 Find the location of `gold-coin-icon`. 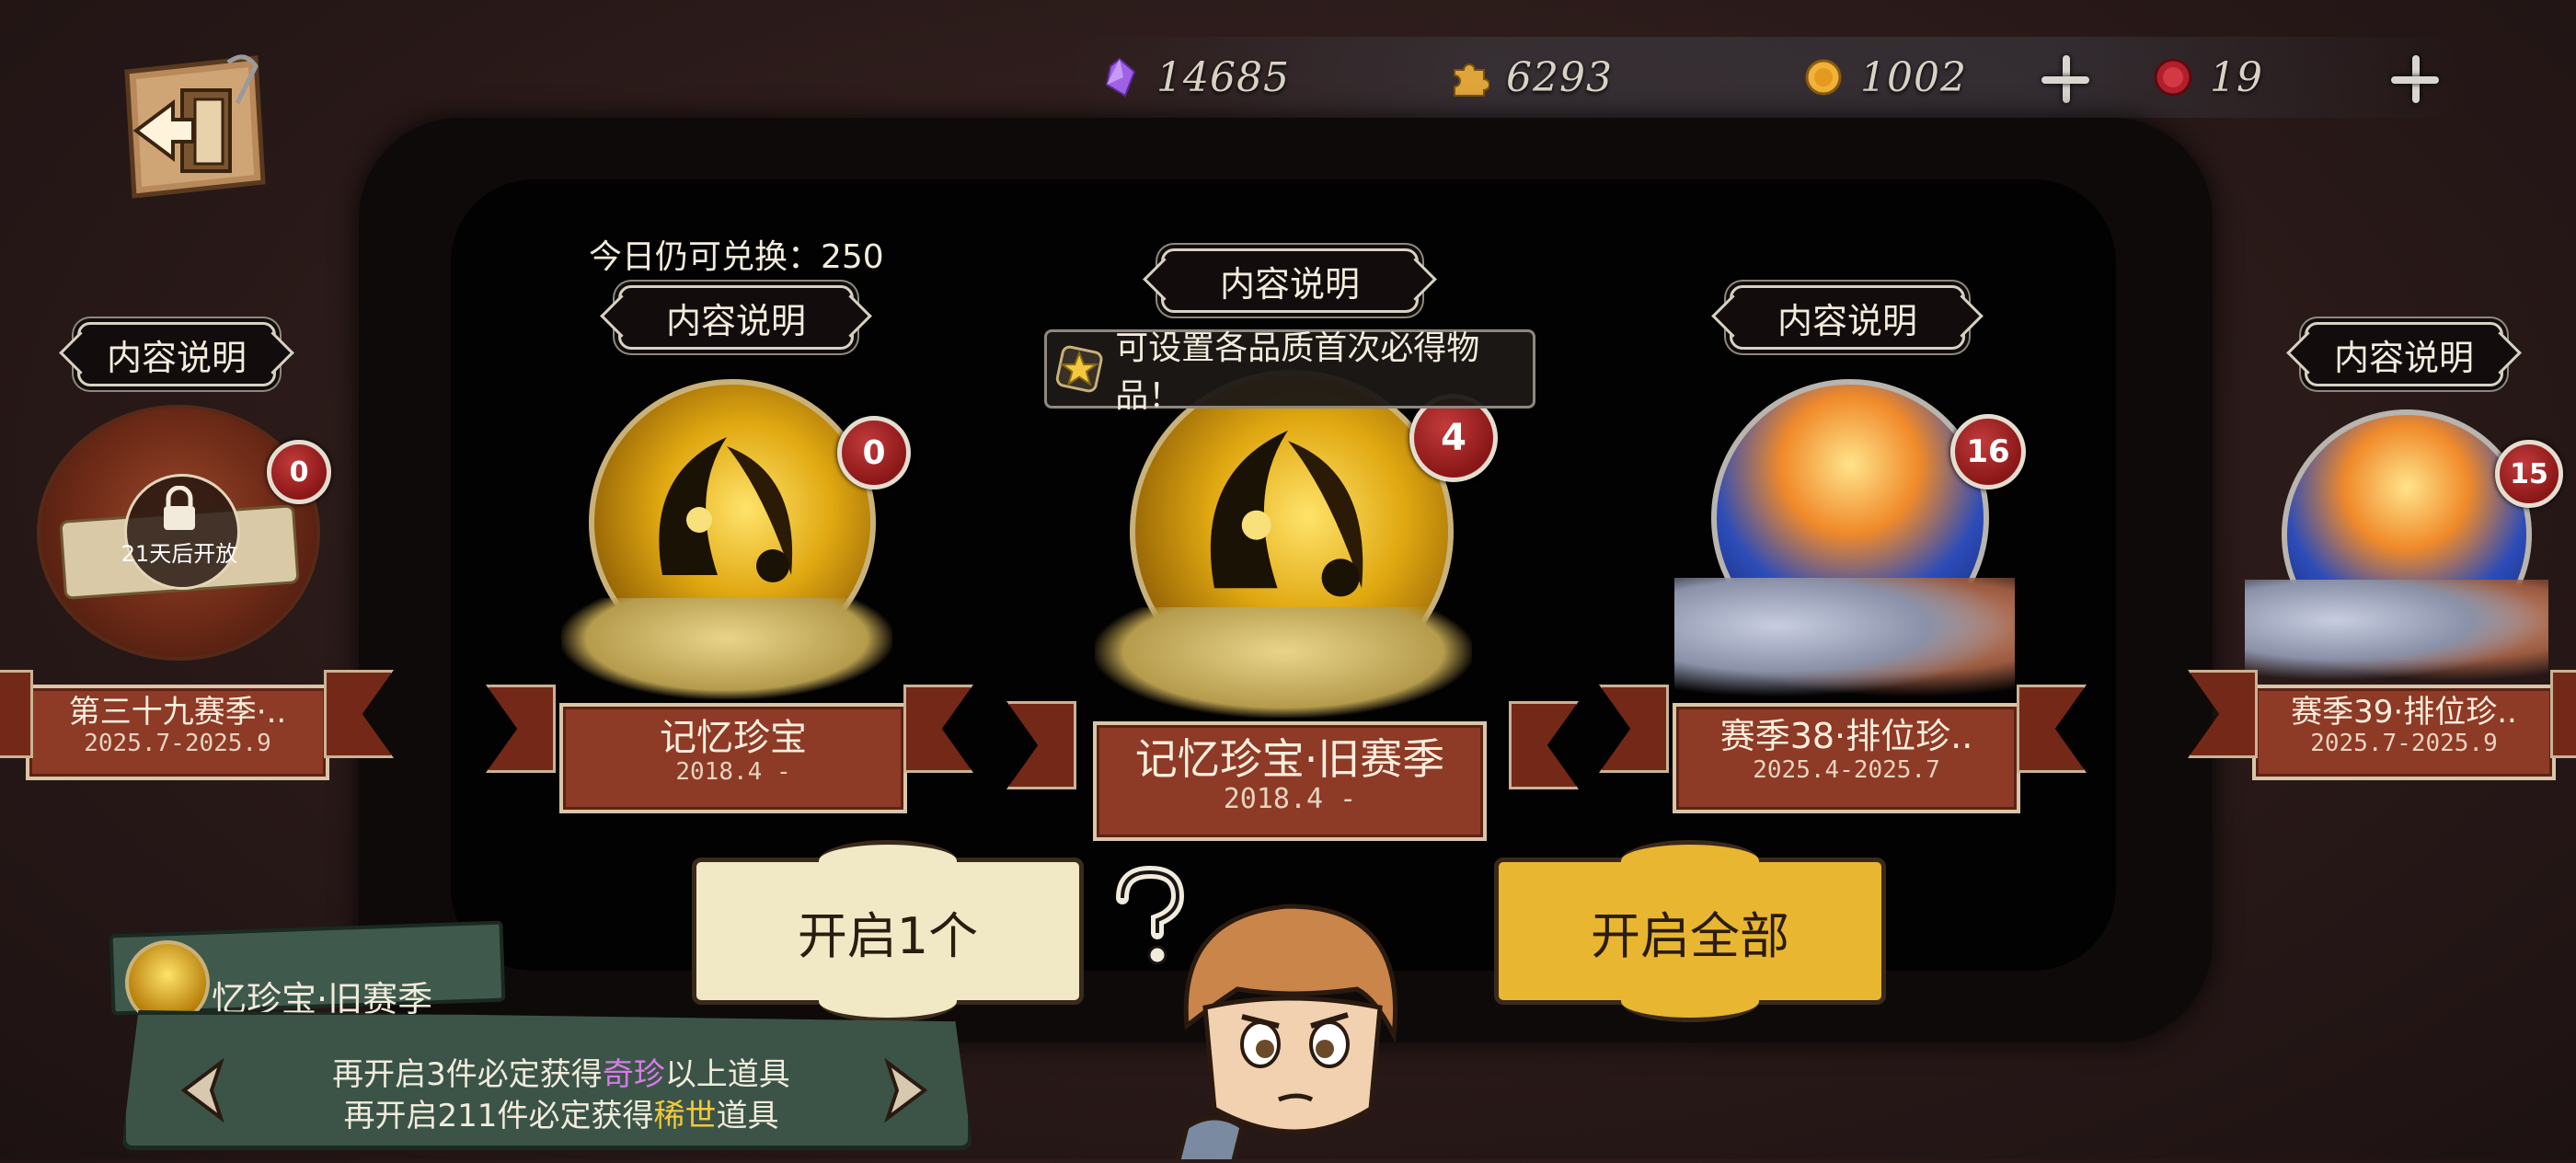

gold-coin-icon is located at coordinates (1823, 78).